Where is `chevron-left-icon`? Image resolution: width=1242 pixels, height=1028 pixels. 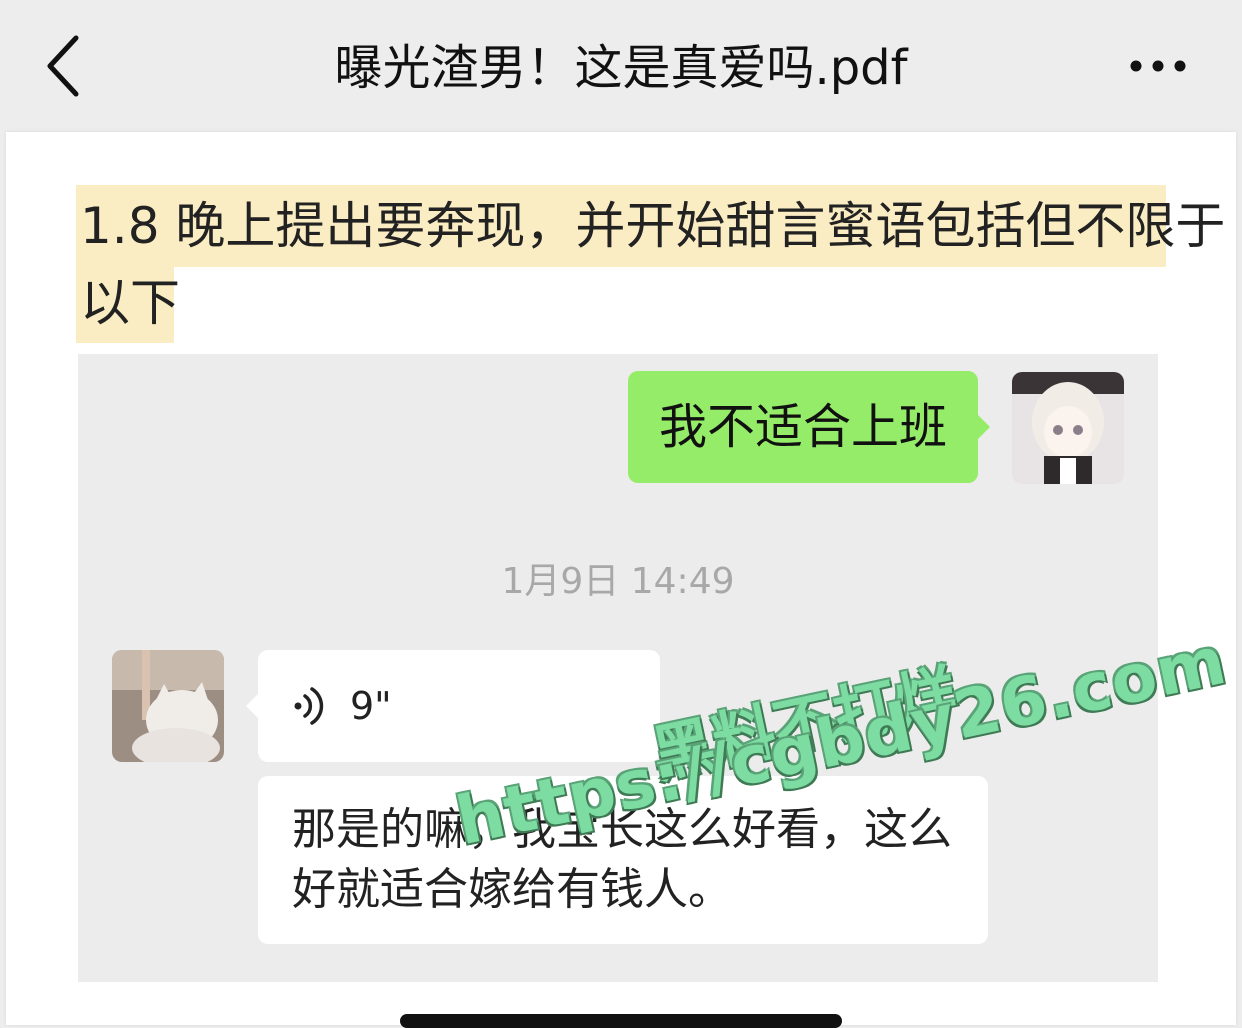
chevron-left-icon is located at coordinates (63, 66).